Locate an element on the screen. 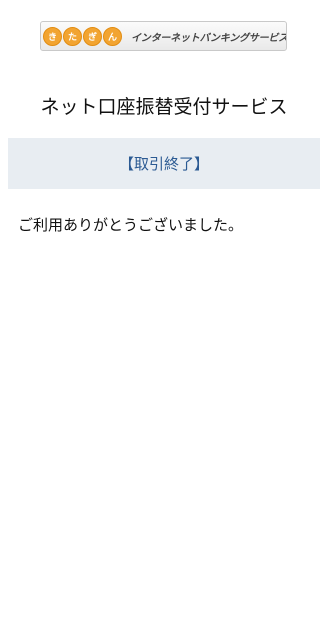 This screenshot has width=328, height=634. service-logo-banner: き た ぎ ん インターネットバンキングサービス is located at coordinates (163, 36).